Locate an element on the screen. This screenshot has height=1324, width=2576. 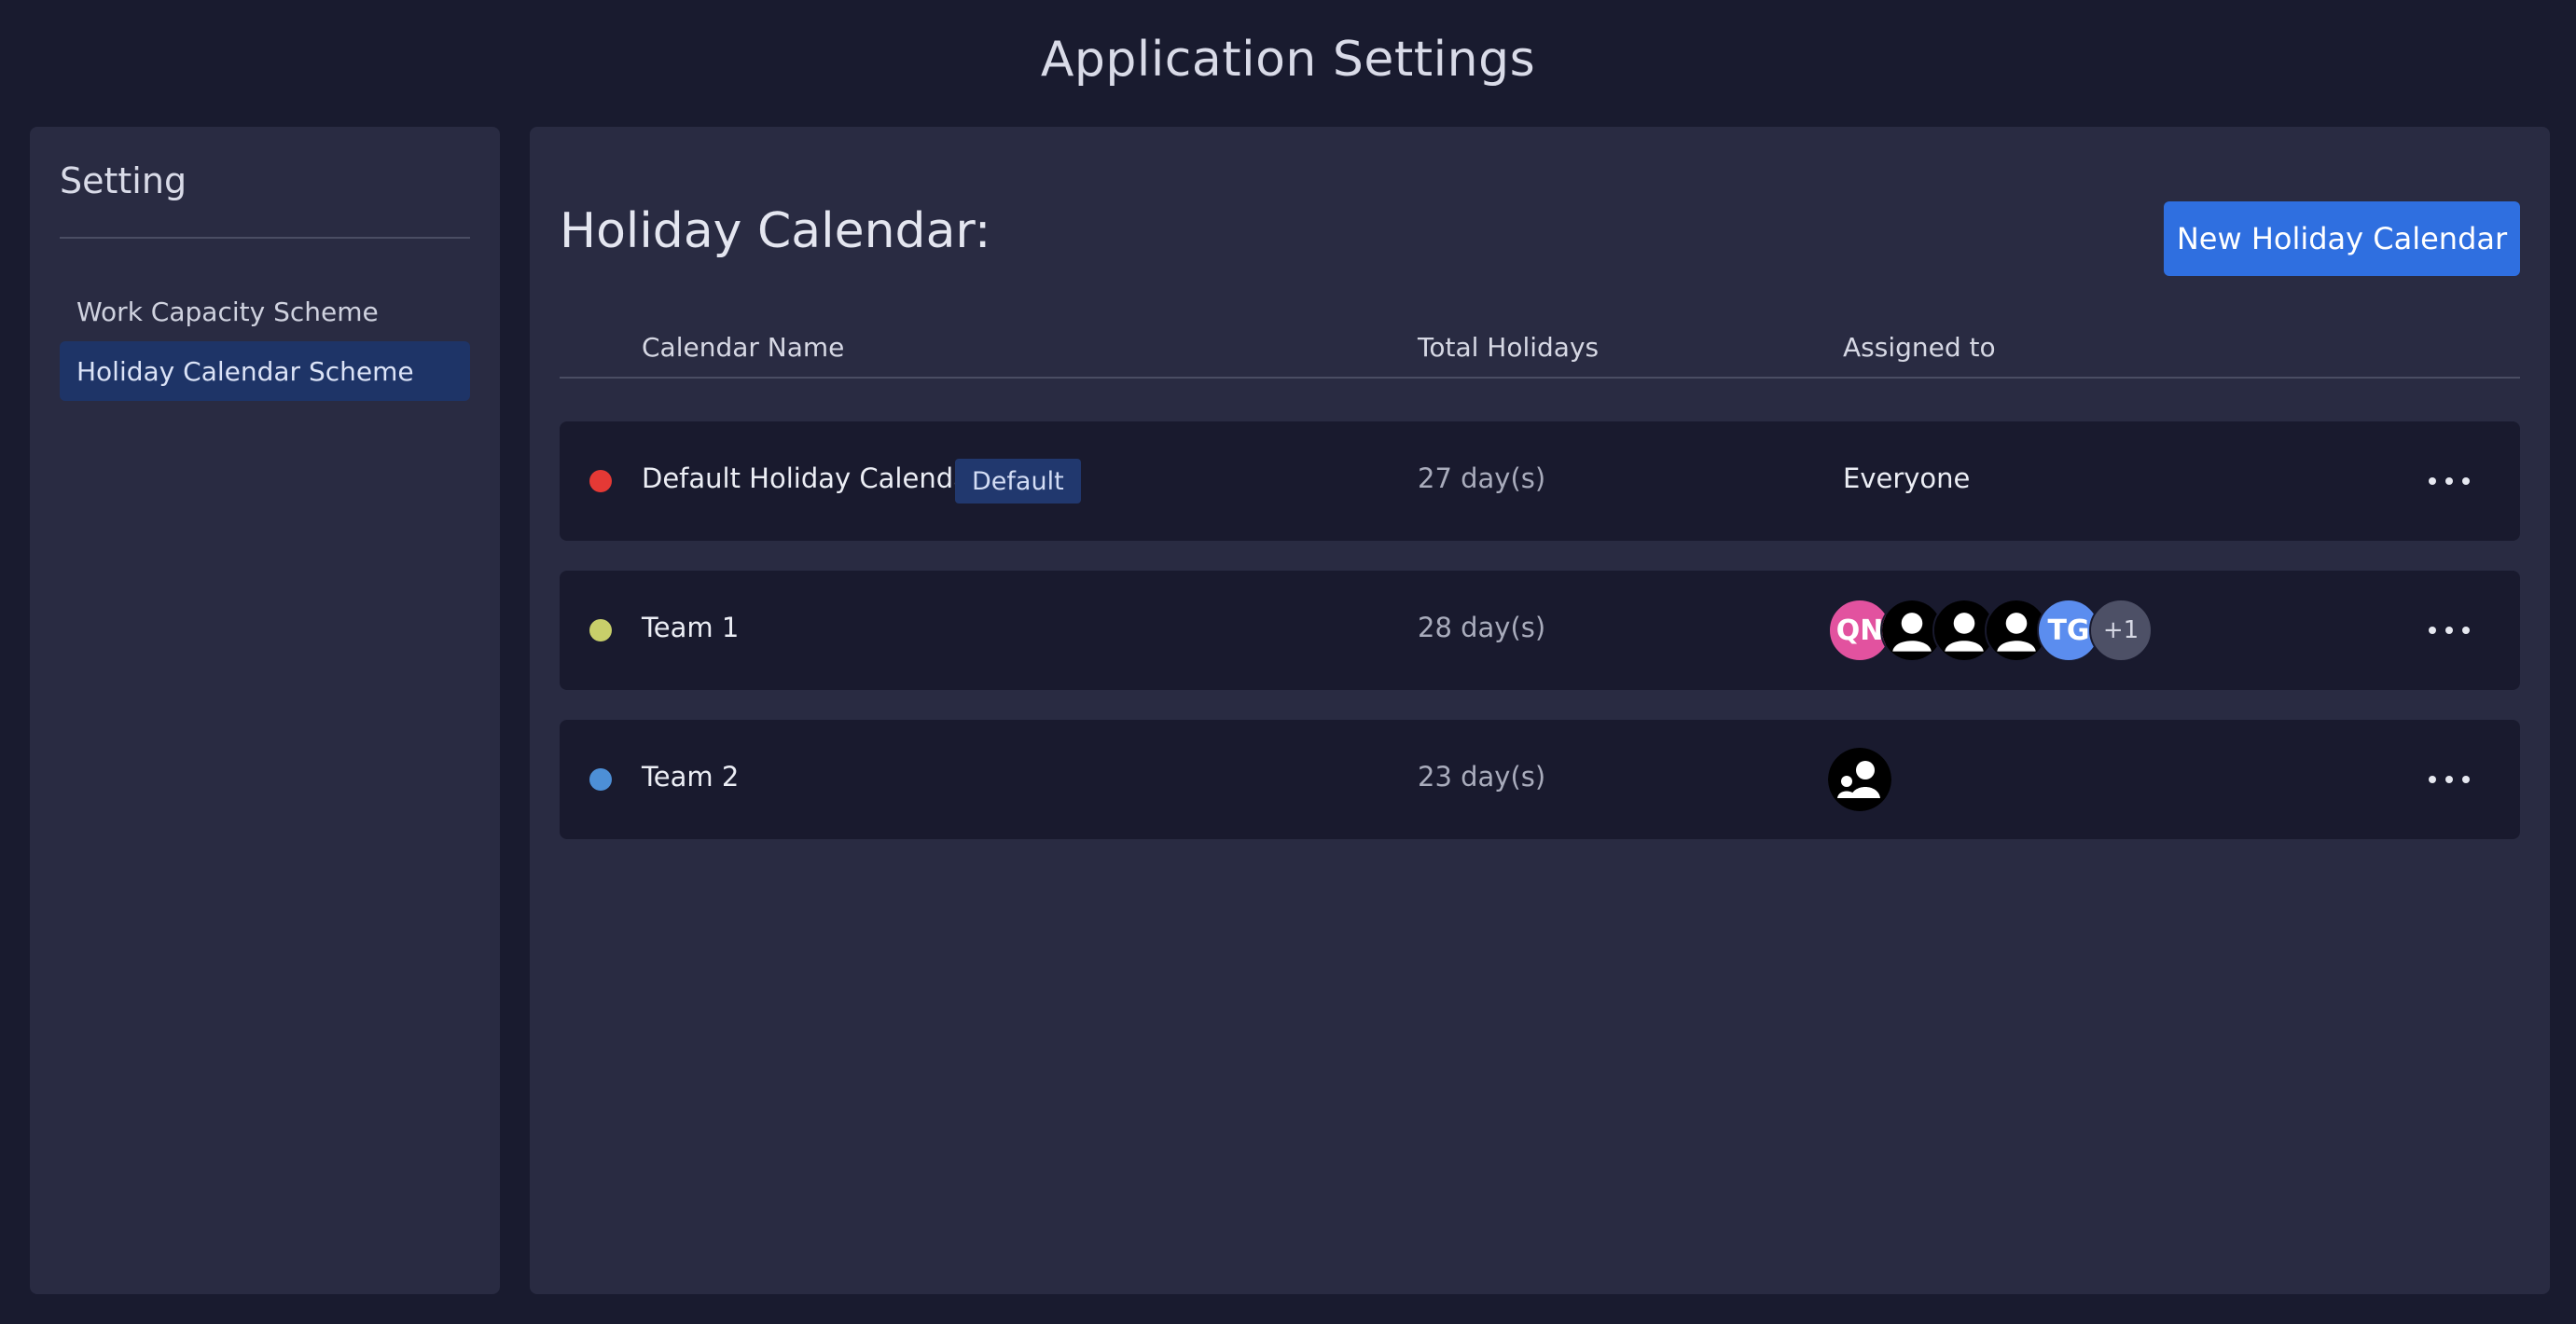
team-icon is located at coordinates (1859, 779).